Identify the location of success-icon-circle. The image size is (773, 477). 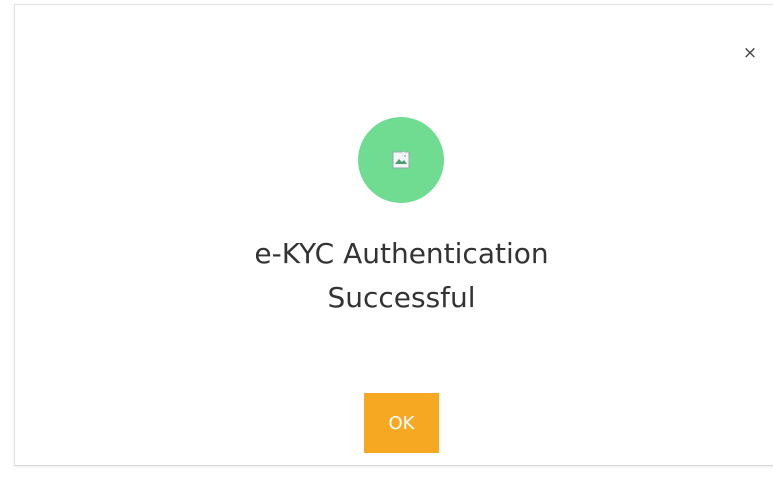
(401, 160).